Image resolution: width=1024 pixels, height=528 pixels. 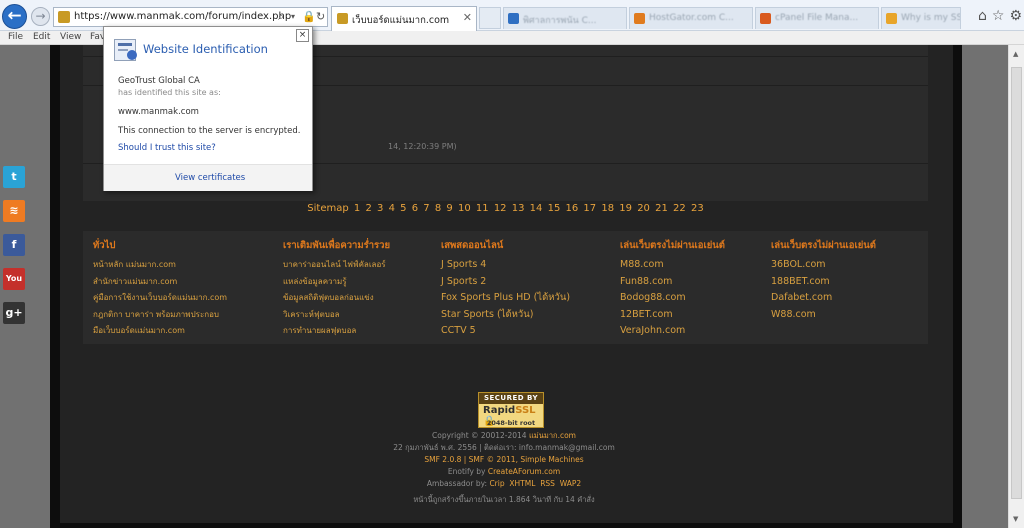 What do you see at coordinates (327, 208) in the screenshot?
I see `sitemap-label: Sitemap` at bounding box center [327, 208].